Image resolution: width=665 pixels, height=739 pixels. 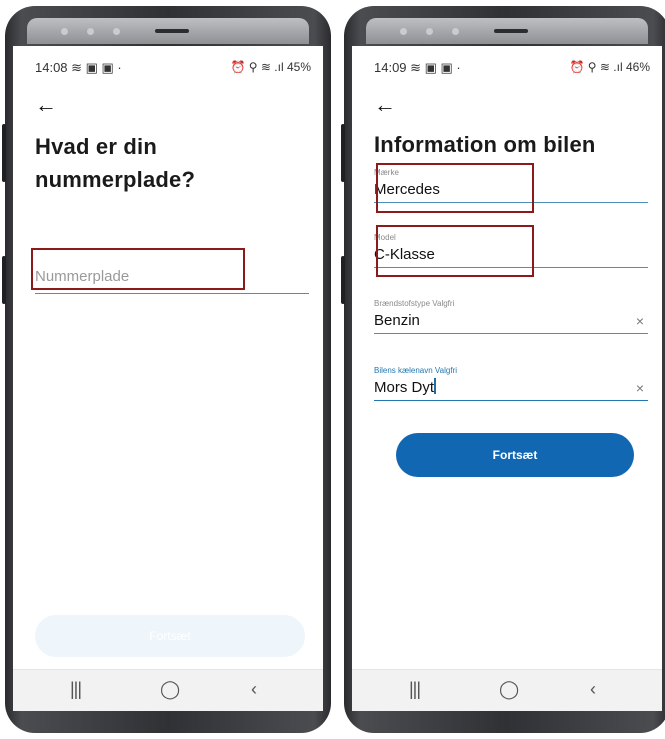 I want to click on nickname-value: Mors Dyt, so click(x=404, y=387).